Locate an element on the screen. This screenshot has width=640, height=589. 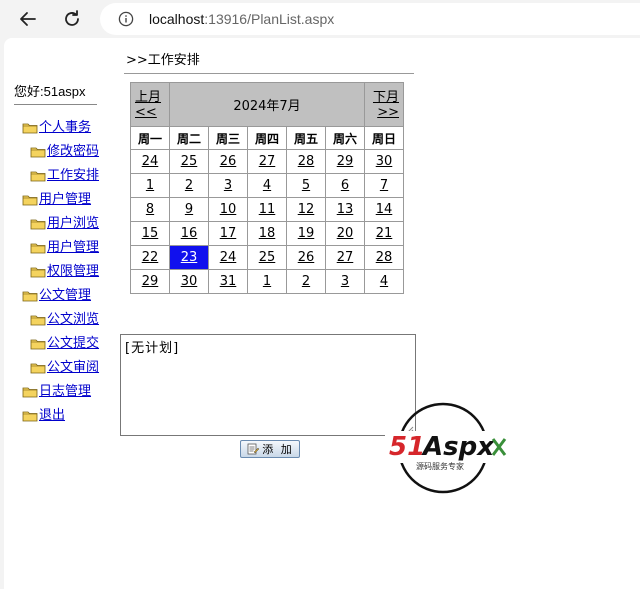
calendar-day-link: 7 is located at coordinates (384, 185).